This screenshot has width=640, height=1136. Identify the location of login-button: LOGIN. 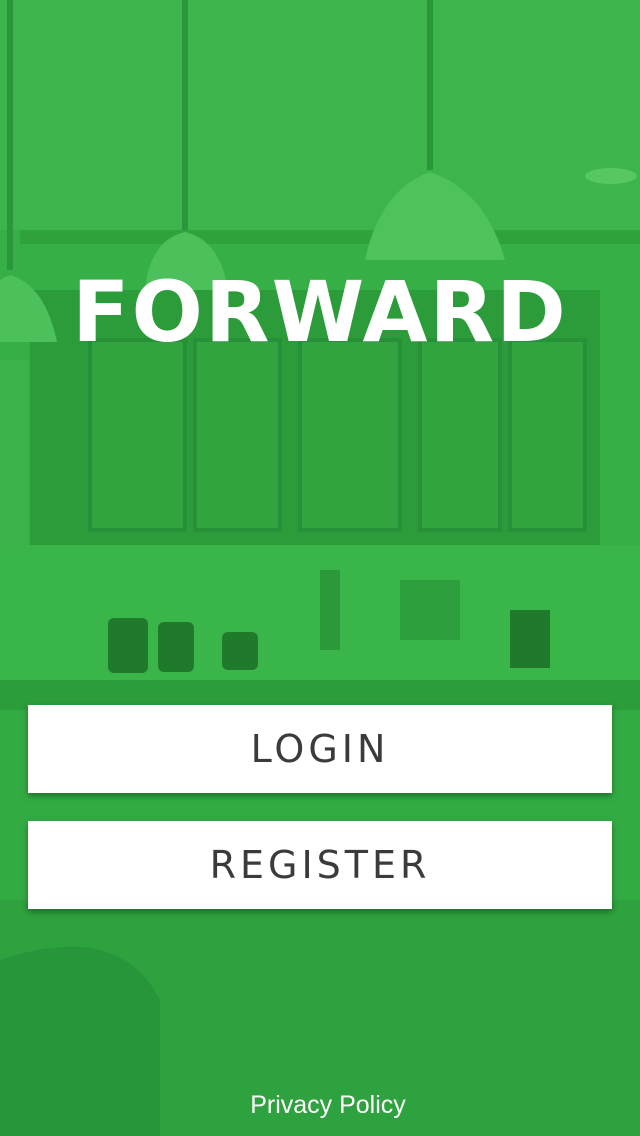
(320, 749).